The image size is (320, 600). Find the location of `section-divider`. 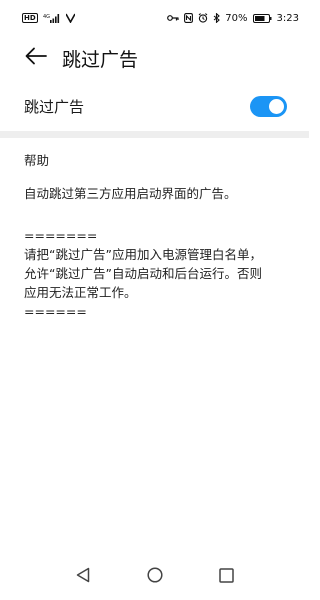

section-divider is located at coordinates (154, 134).